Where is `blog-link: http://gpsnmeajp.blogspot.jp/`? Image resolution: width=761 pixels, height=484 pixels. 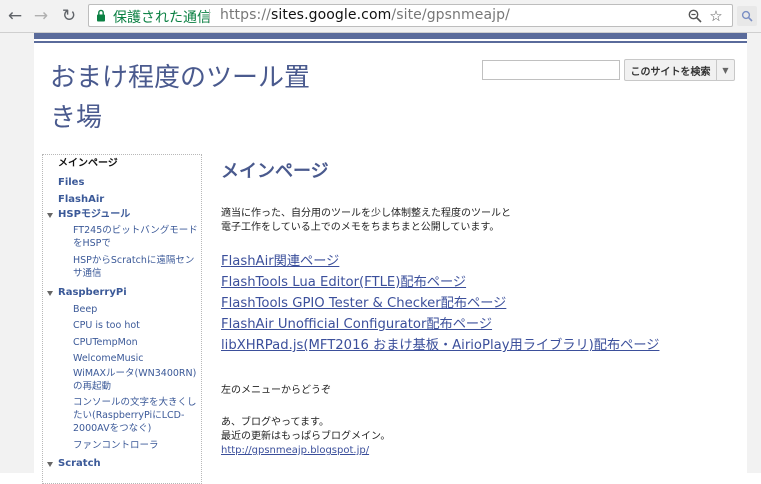
blog-link: http://gpsnmeajp.blogspot.jp/ is located at coordinates (295, 450).